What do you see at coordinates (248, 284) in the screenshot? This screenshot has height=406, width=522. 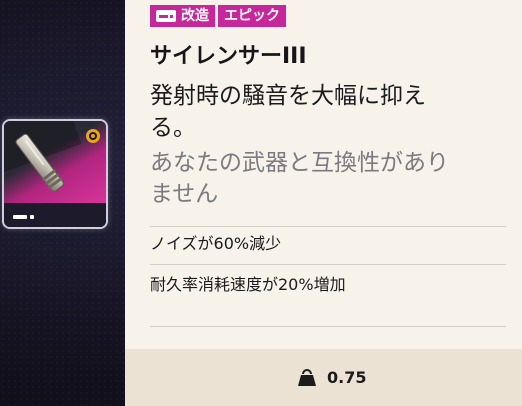 I see `stat-durability: 耐久率消耗速度が20%増加` at bounding box center [248, 284].